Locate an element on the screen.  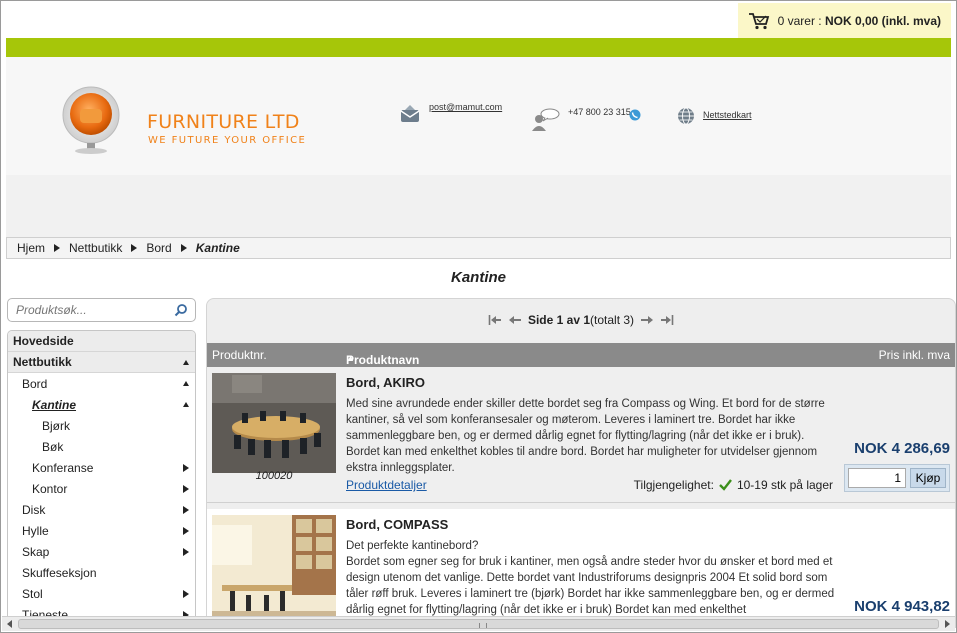
brand-name: FURNITURE LTD is located at coordinates (223, 122).